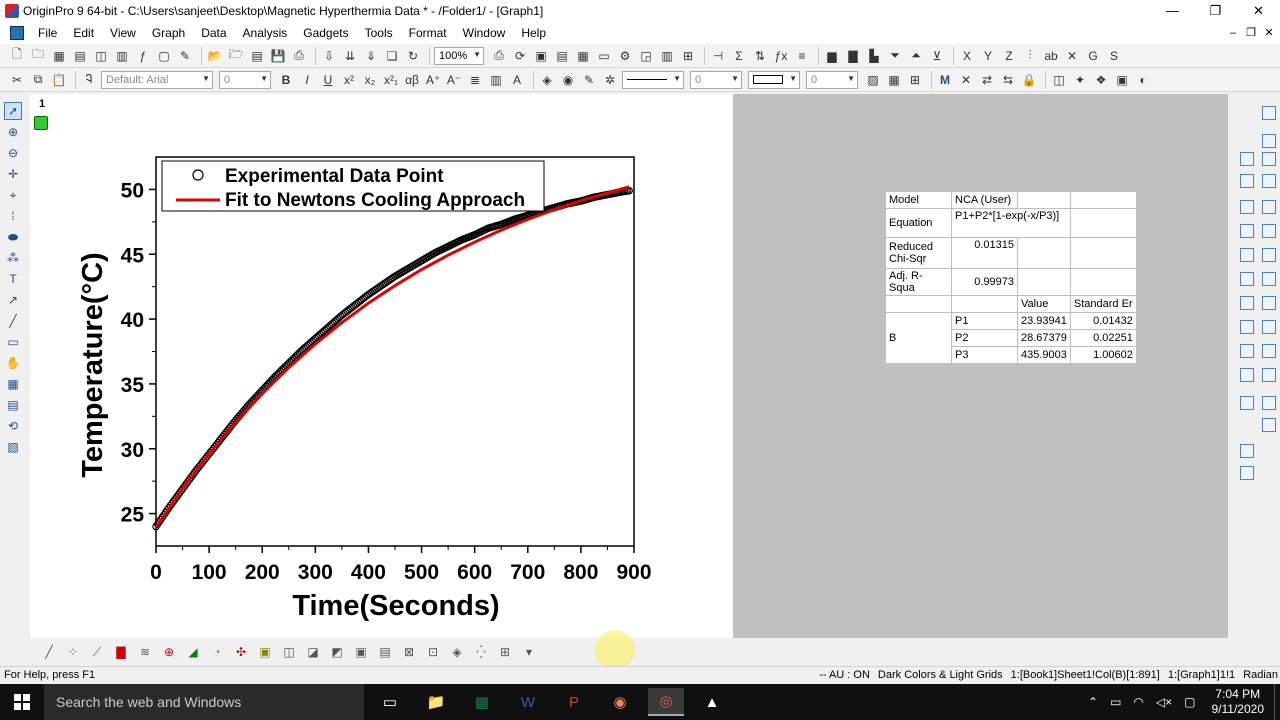 This screenshot has width=1280, height=720. I want to click on scatter-plot-icon: ⁘, so click(73, 652).